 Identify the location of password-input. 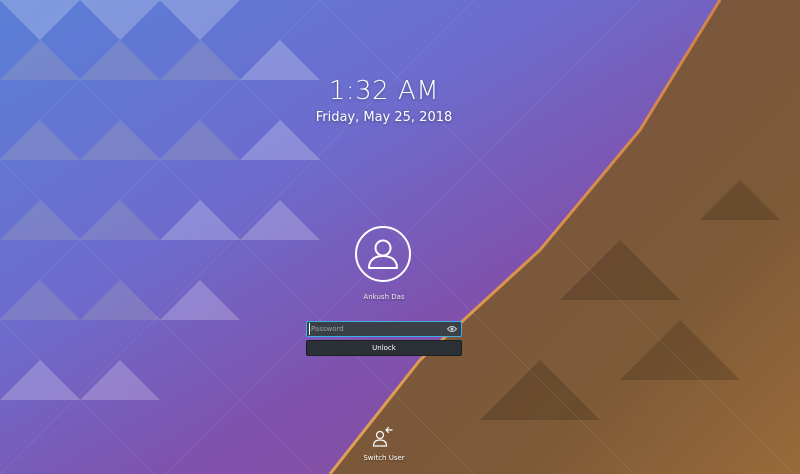
(375, 329).